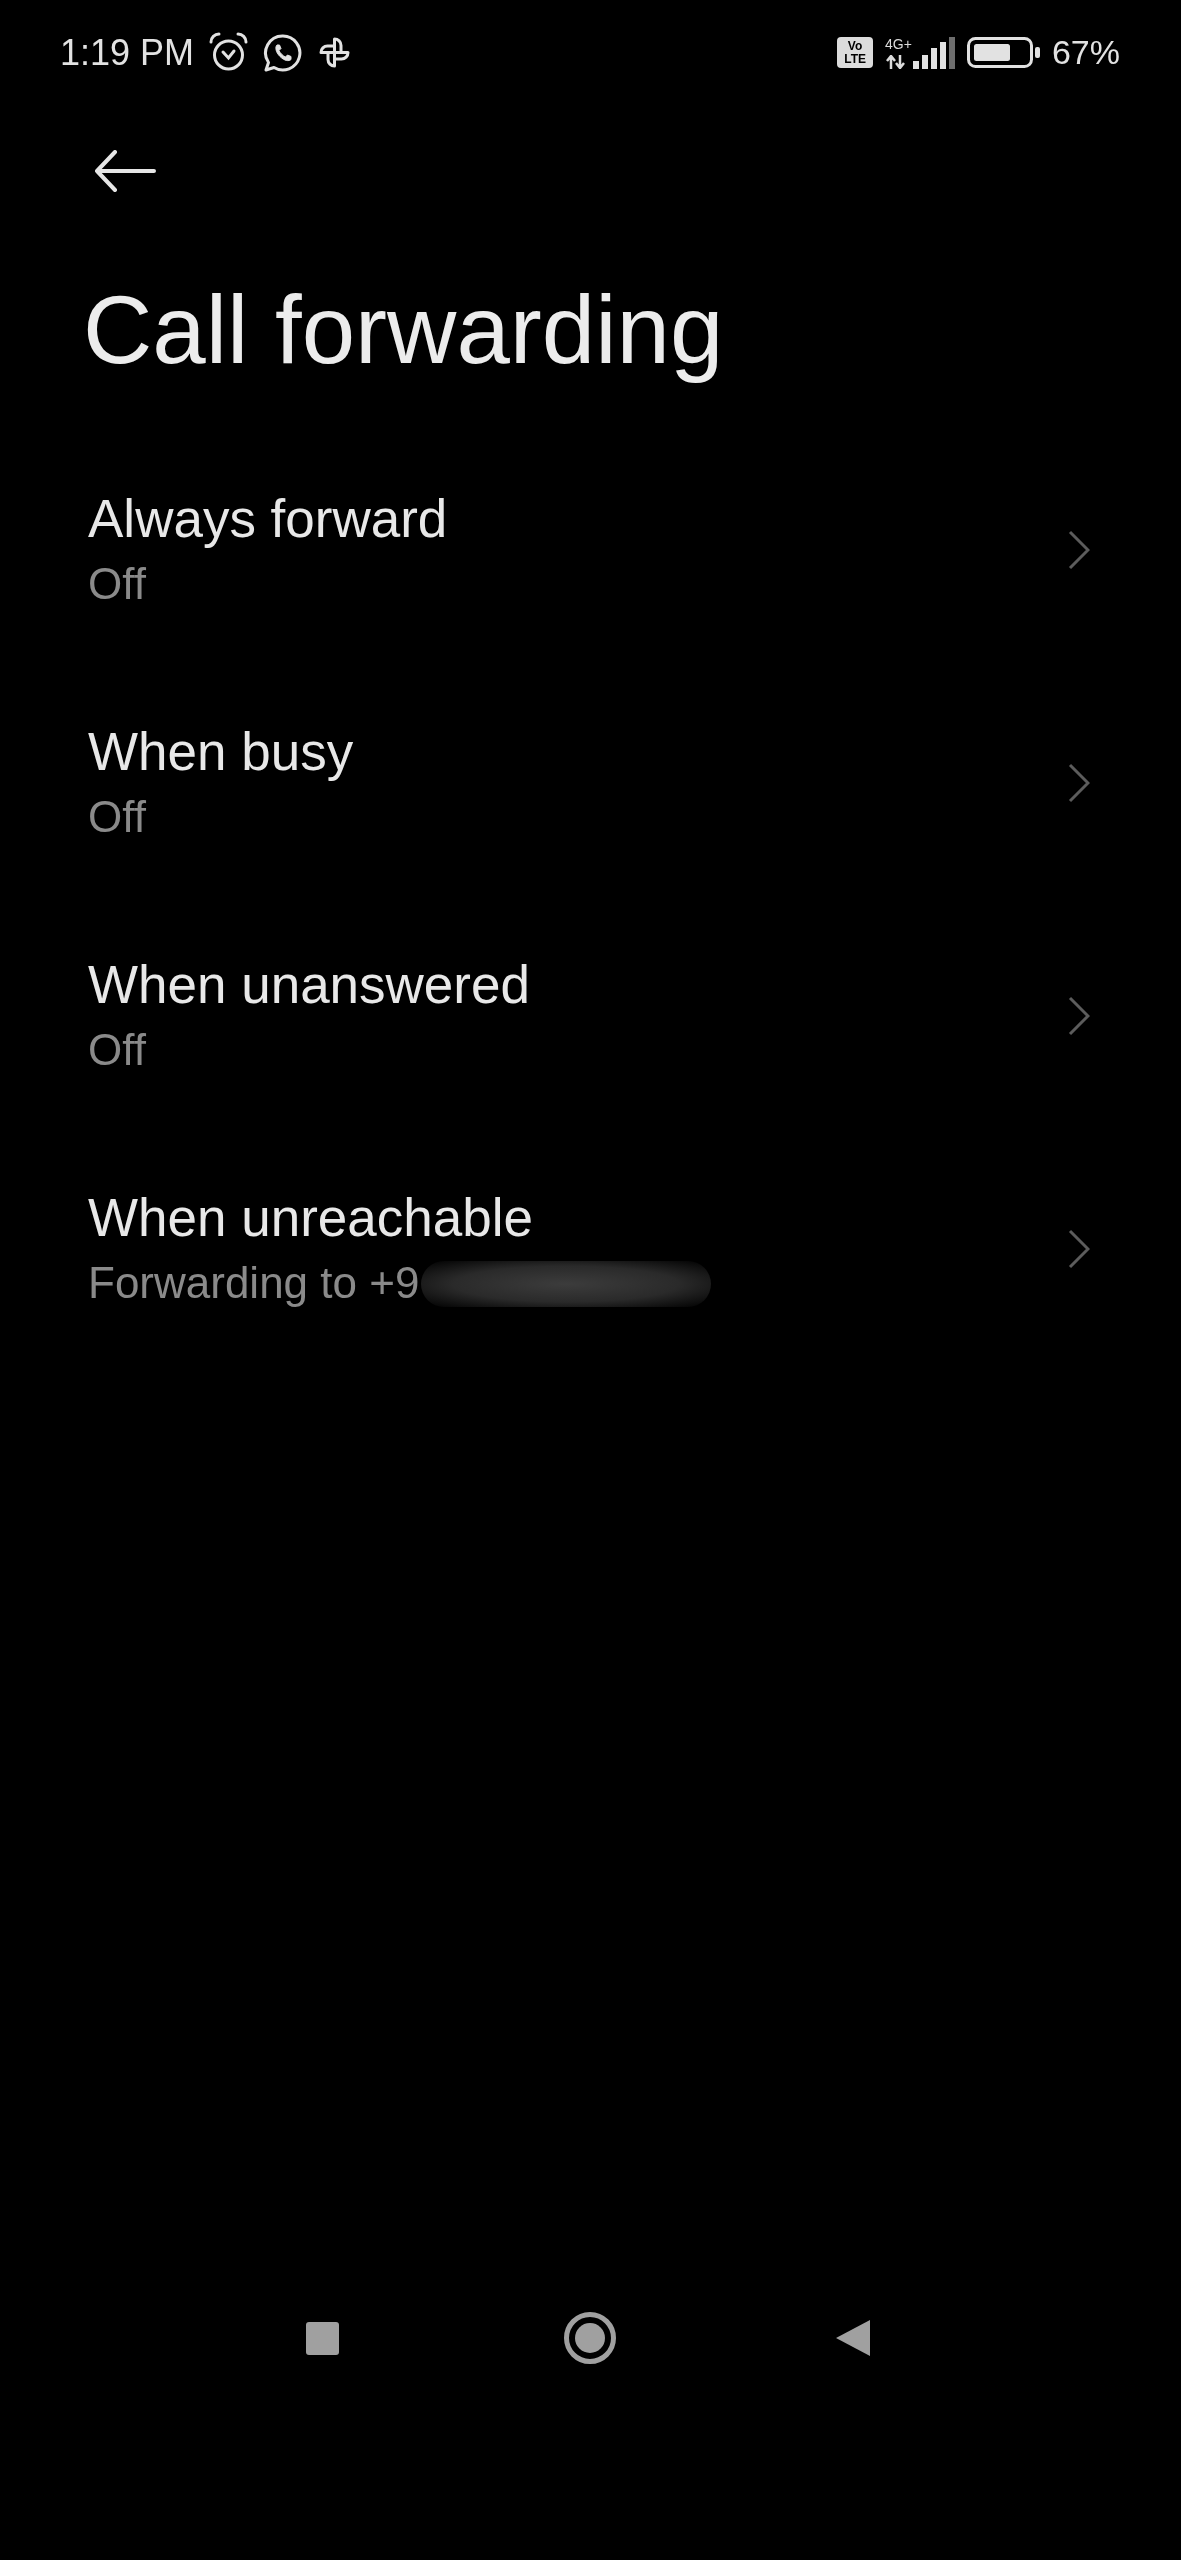  What do you see at coordinates (898, 44) in the screenshot?
I see `network-type-label: 4G+` at bounding box center [898, 44].